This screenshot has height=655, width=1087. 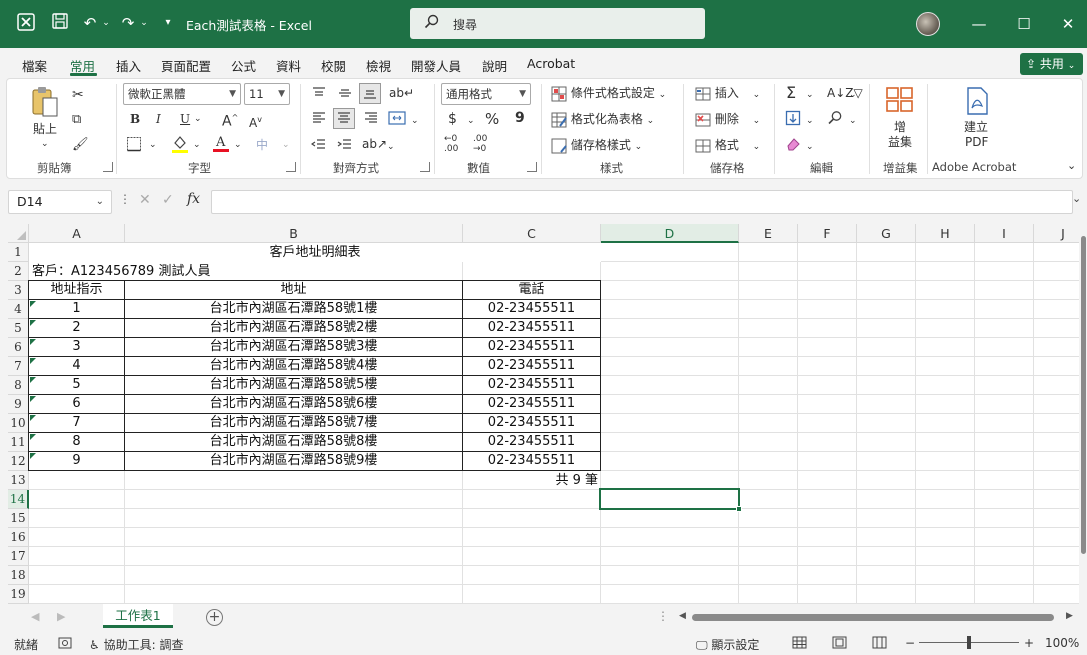 I want to click on customize-qat-icon: ▾, so click(x=168, y=23).